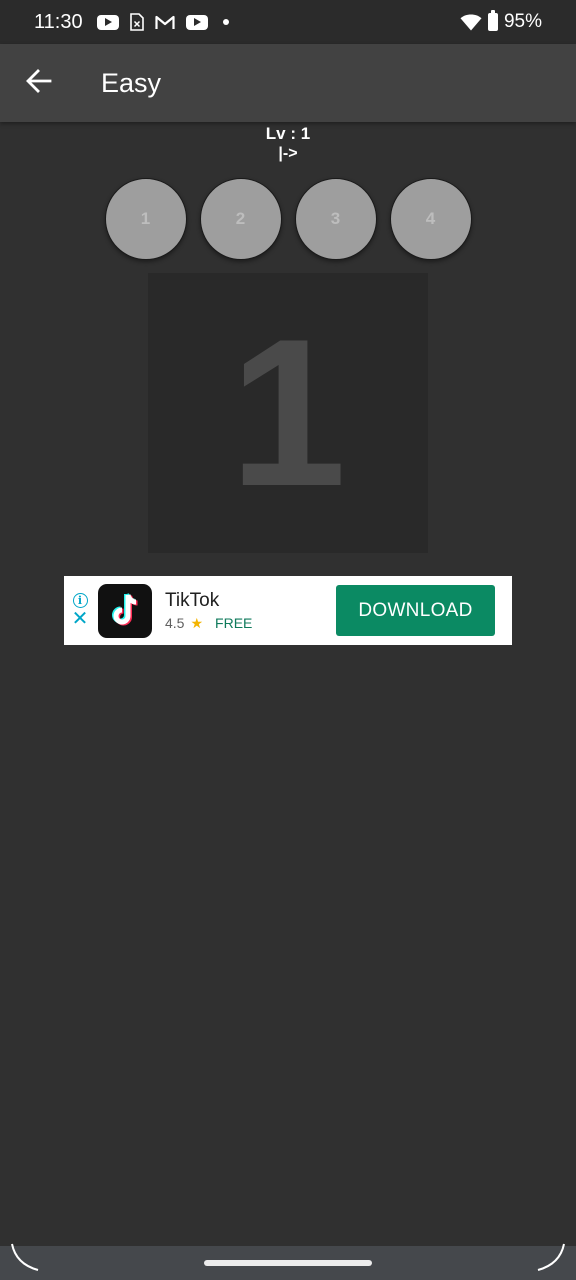  Describe the element at coordinates (288, 22) in the screenshot. I see `status-bar: 11:30 95%` at that location.